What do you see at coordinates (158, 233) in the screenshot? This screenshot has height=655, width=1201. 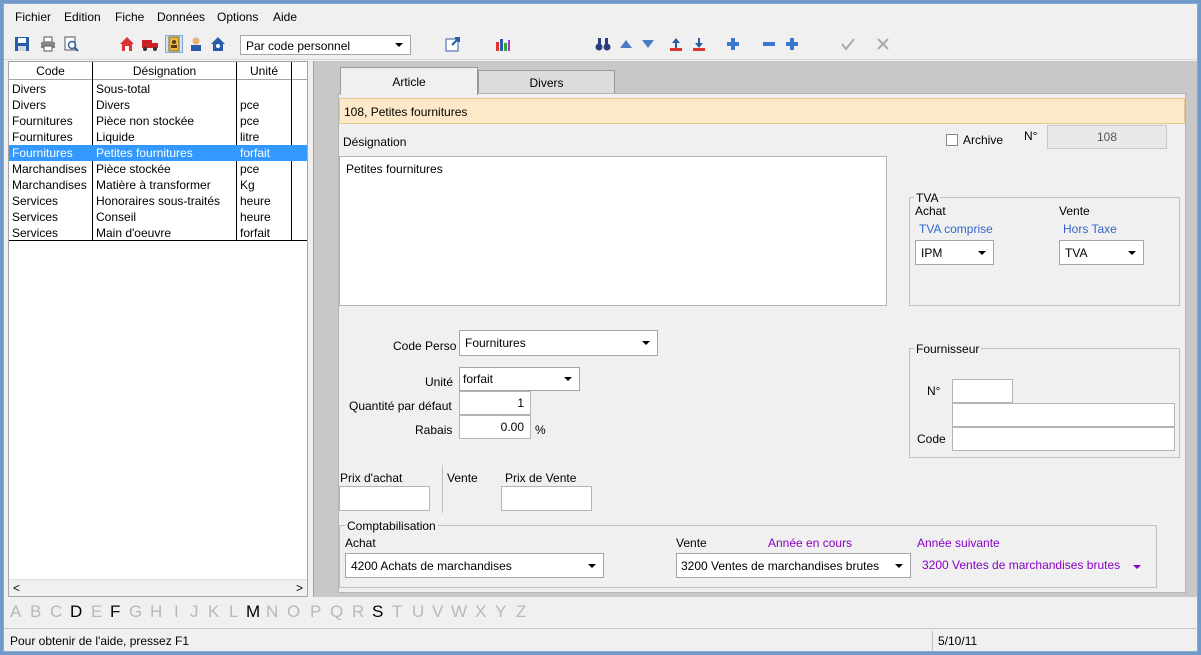 I see `list-item: Services Main d'oeuvre forfait` at bounding box center [158, 233].